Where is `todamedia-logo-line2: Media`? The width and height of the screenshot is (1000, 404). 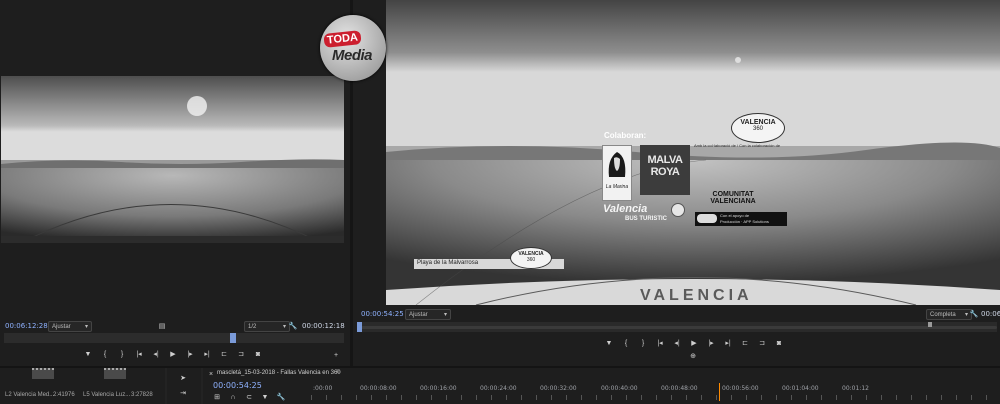
todamedia-logo-line2: Media is located at coordinates (352, 55).